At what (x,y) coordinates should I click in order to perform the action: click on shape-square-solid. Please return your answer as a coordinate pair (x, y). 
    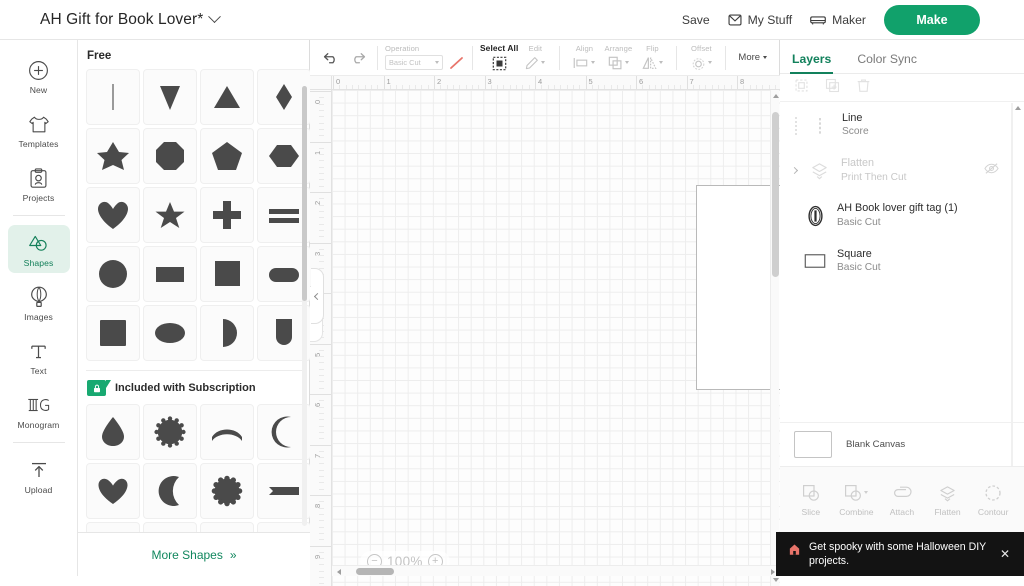
    Looking at the image, I should click on (113, 333).